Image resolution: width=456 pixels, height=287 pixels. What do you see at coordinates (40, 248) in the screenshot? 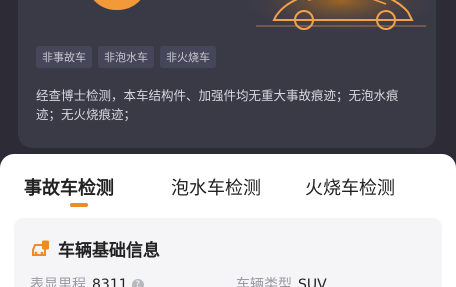
I see `car-info-icon` at bounding box center [40, 248].